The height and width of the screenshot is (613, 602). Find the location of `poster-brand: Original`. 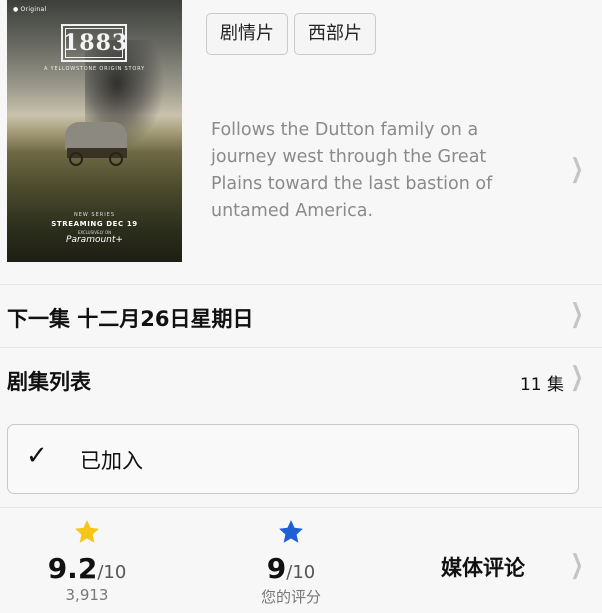

poster-brand: Original is located at coordinates (30, 9).